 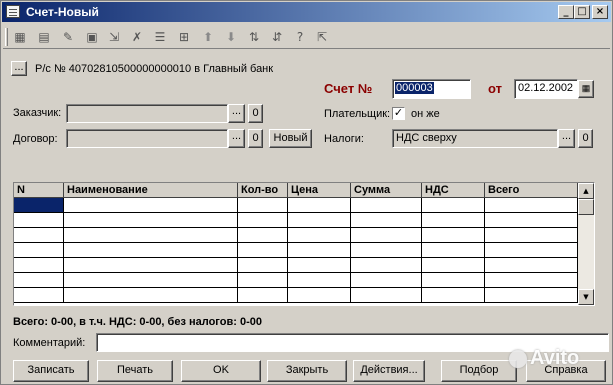 I want to click on ok-button: OK, so click(x=221, y=371).